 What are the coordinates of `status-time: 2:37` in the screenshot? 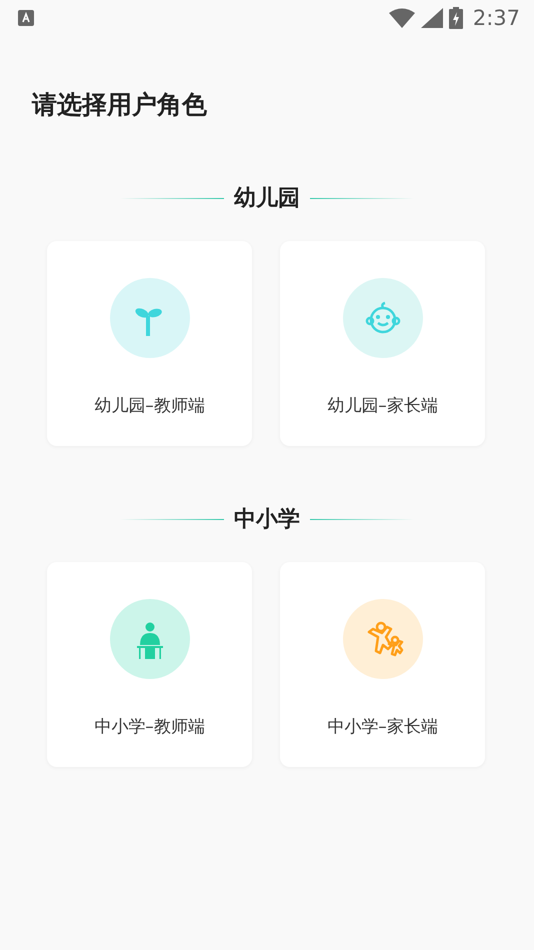 It's located at (496, 18).